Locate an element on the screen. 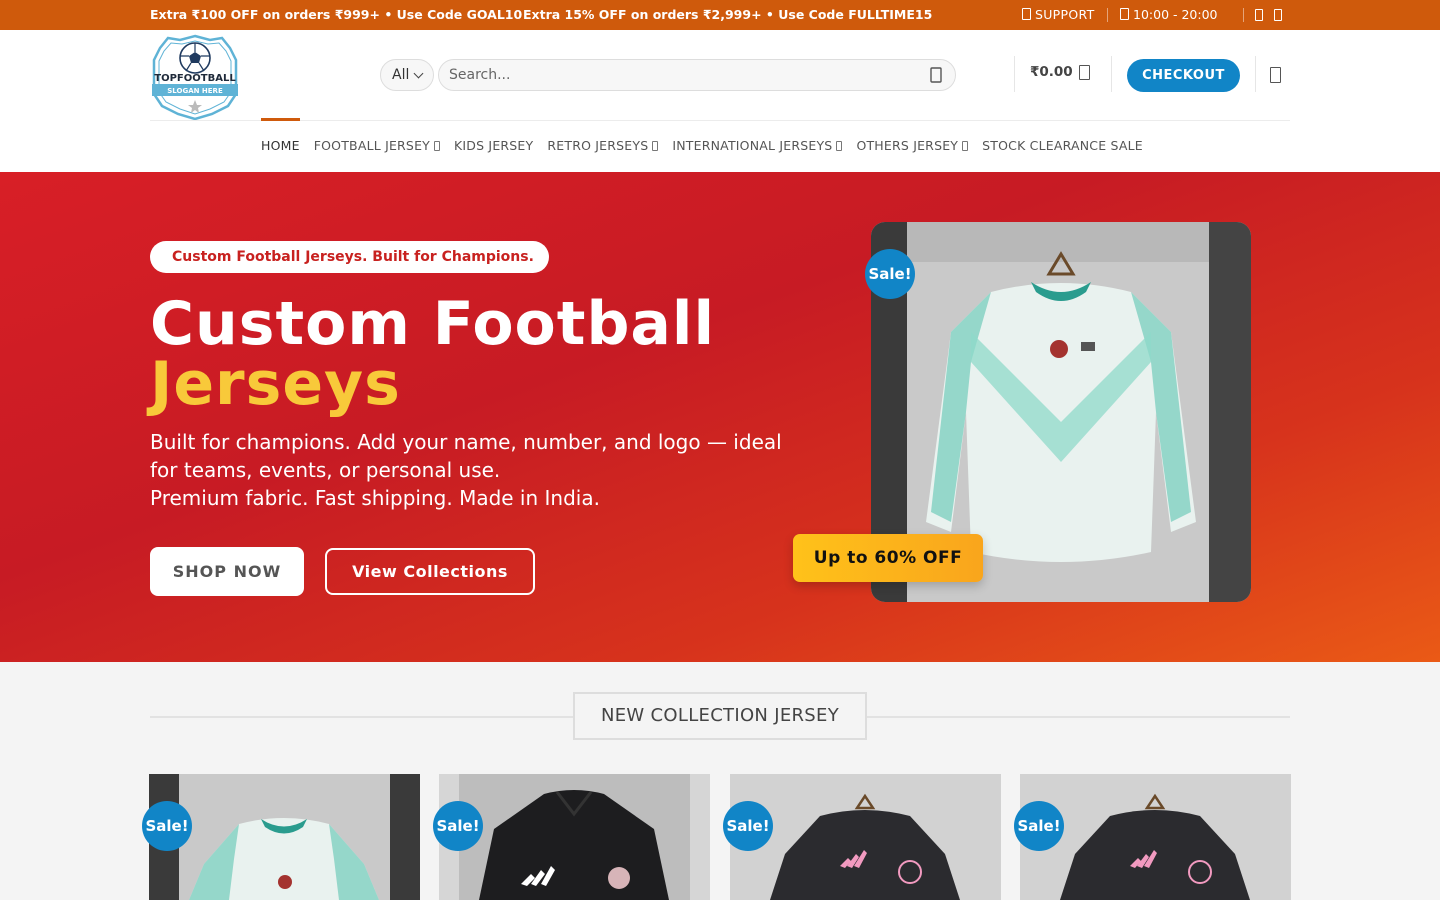  cart-icon is located at coordinates (1084, 72).